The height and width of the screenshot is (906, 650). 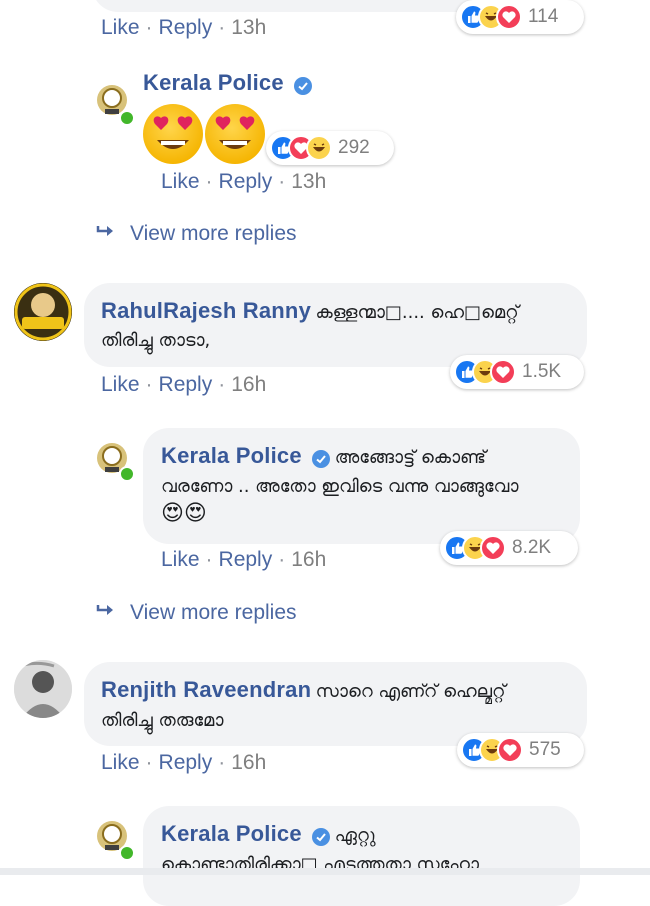 What do you see at coordinates (319, 148) in the screenshot?
I see `haha-reaction-icon` at bounding box center [319, 148].